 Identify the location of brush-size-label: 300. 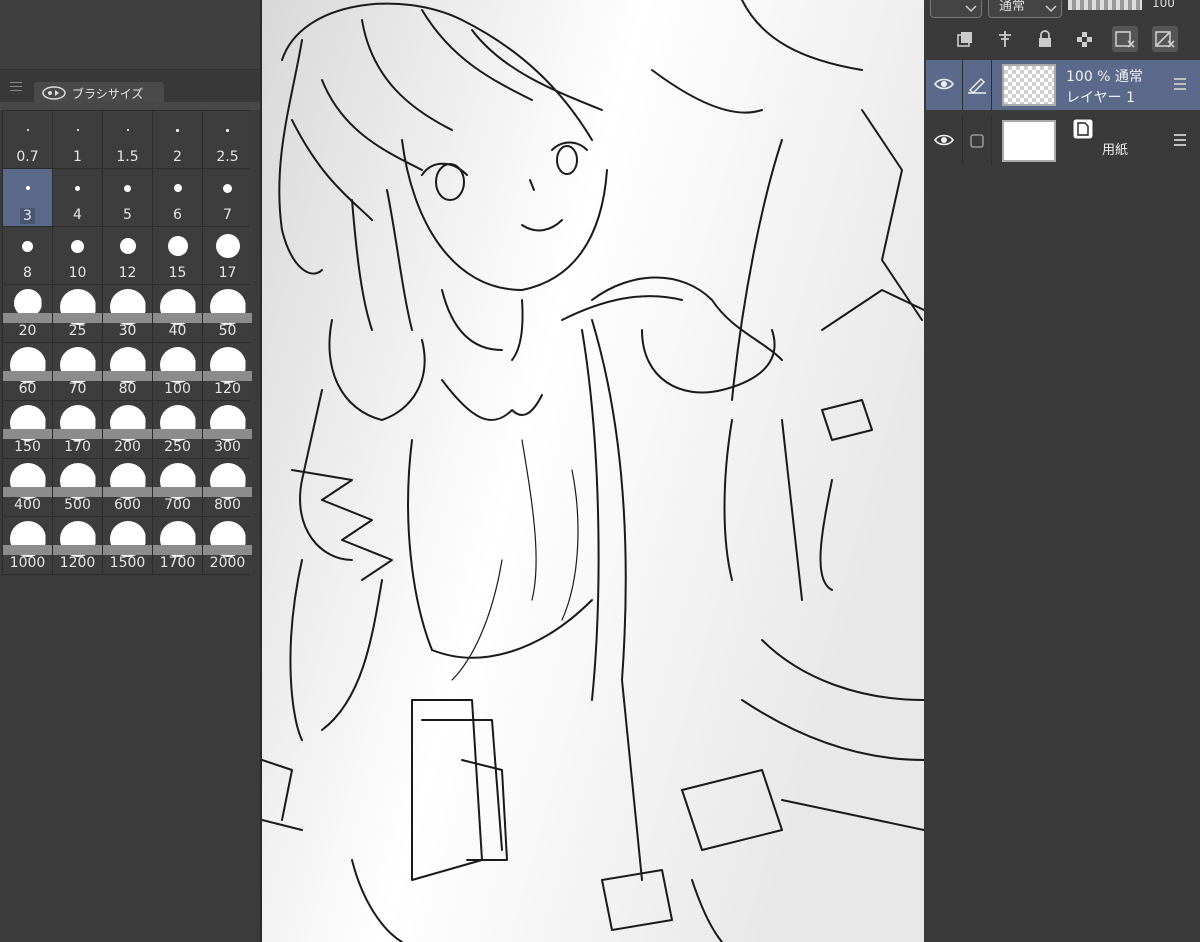
(227, 447).